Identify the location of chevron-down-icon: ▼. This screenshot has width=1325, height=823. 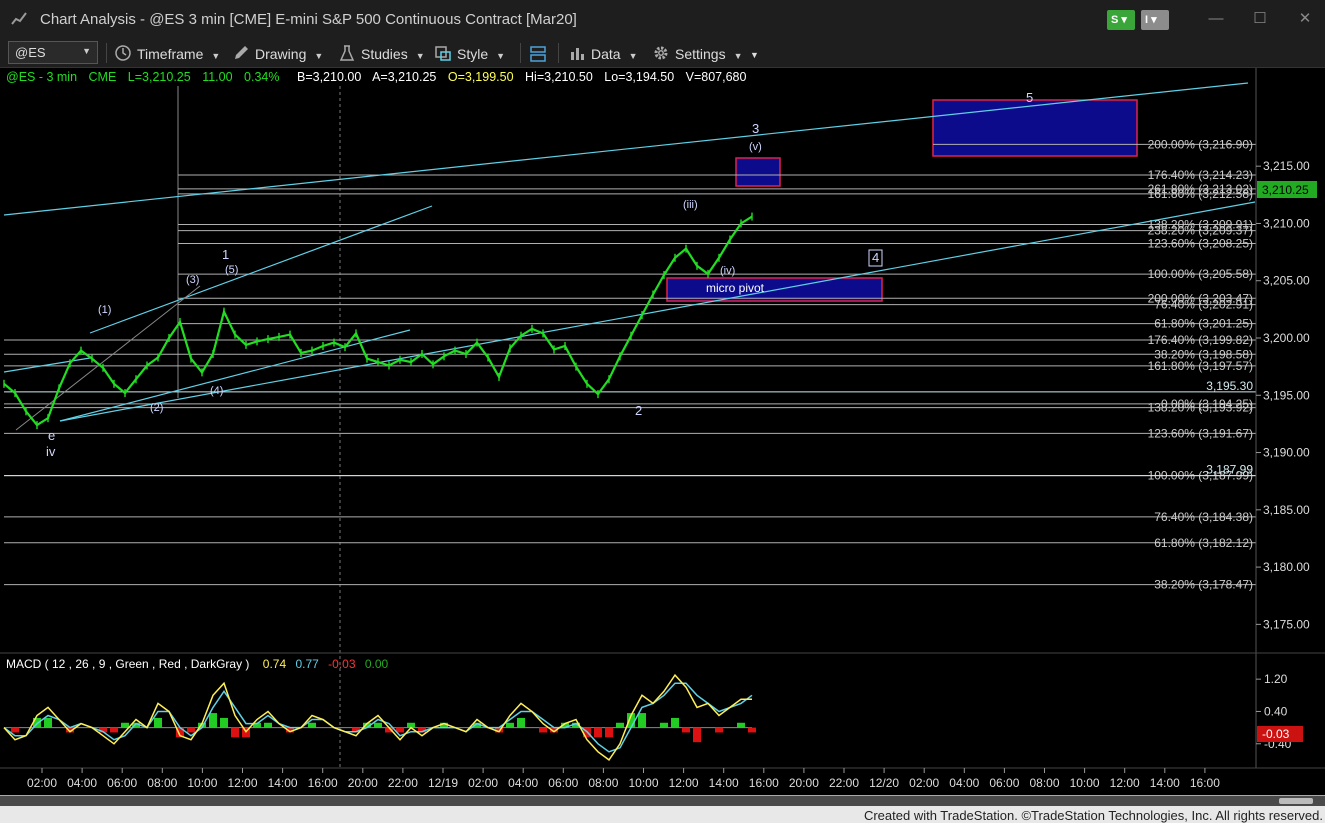
(86, 51).